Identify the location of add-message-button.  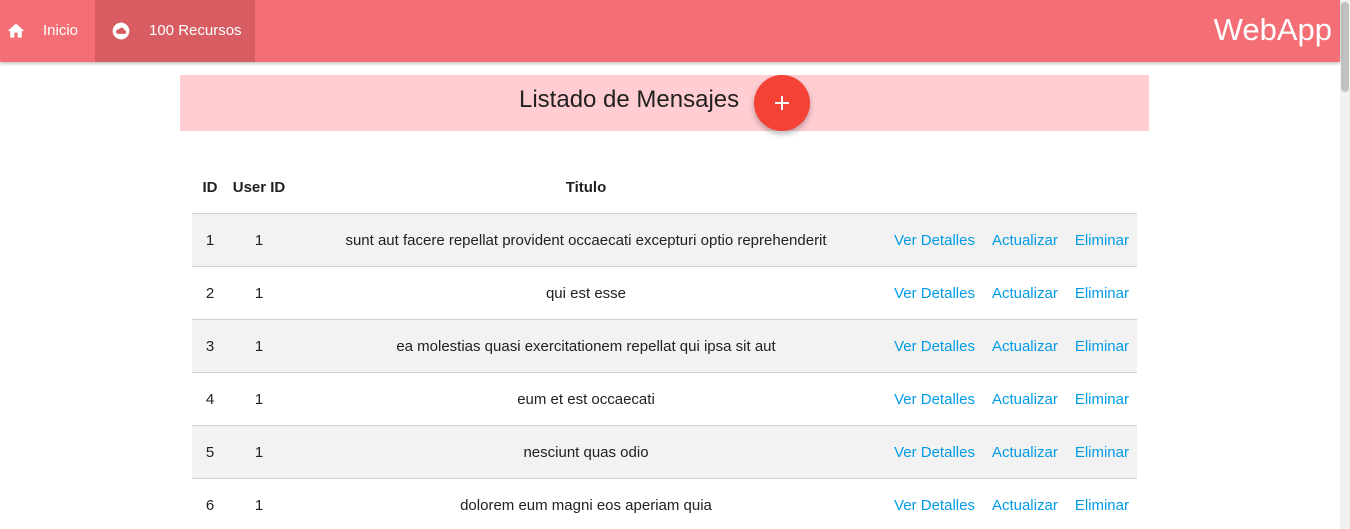
(782, 103).